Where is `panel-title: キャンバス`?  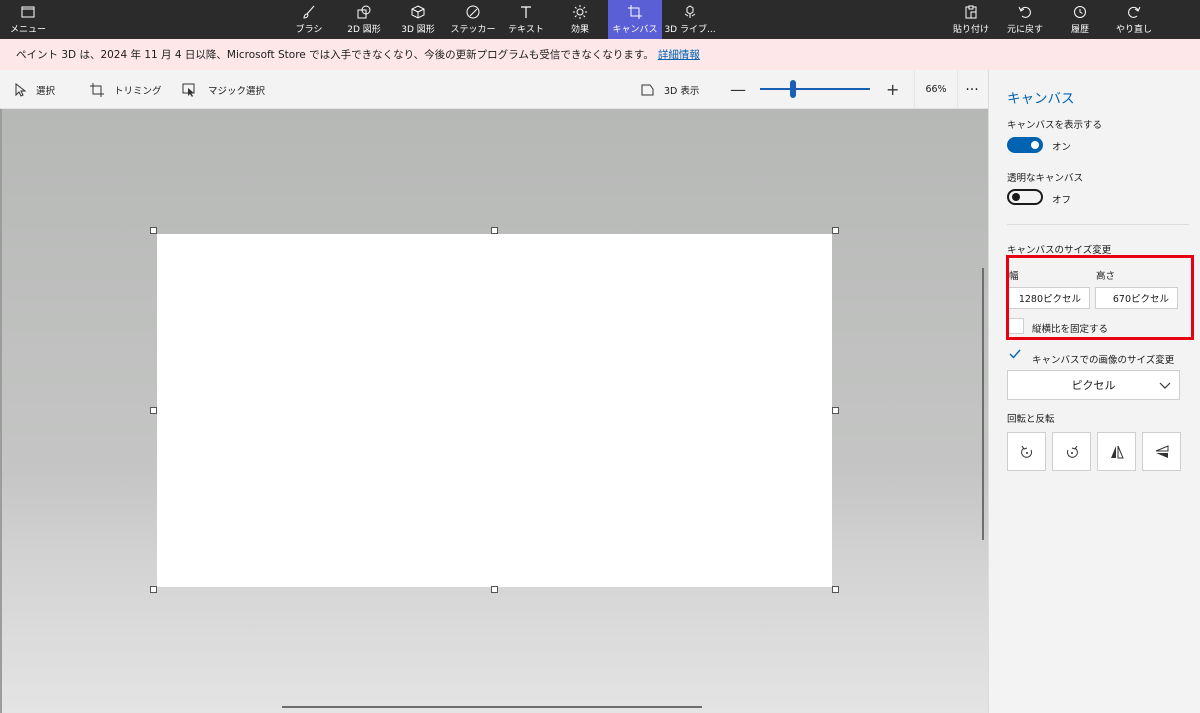 panel-title: キャンバス is located at coordinates (1041, 99).